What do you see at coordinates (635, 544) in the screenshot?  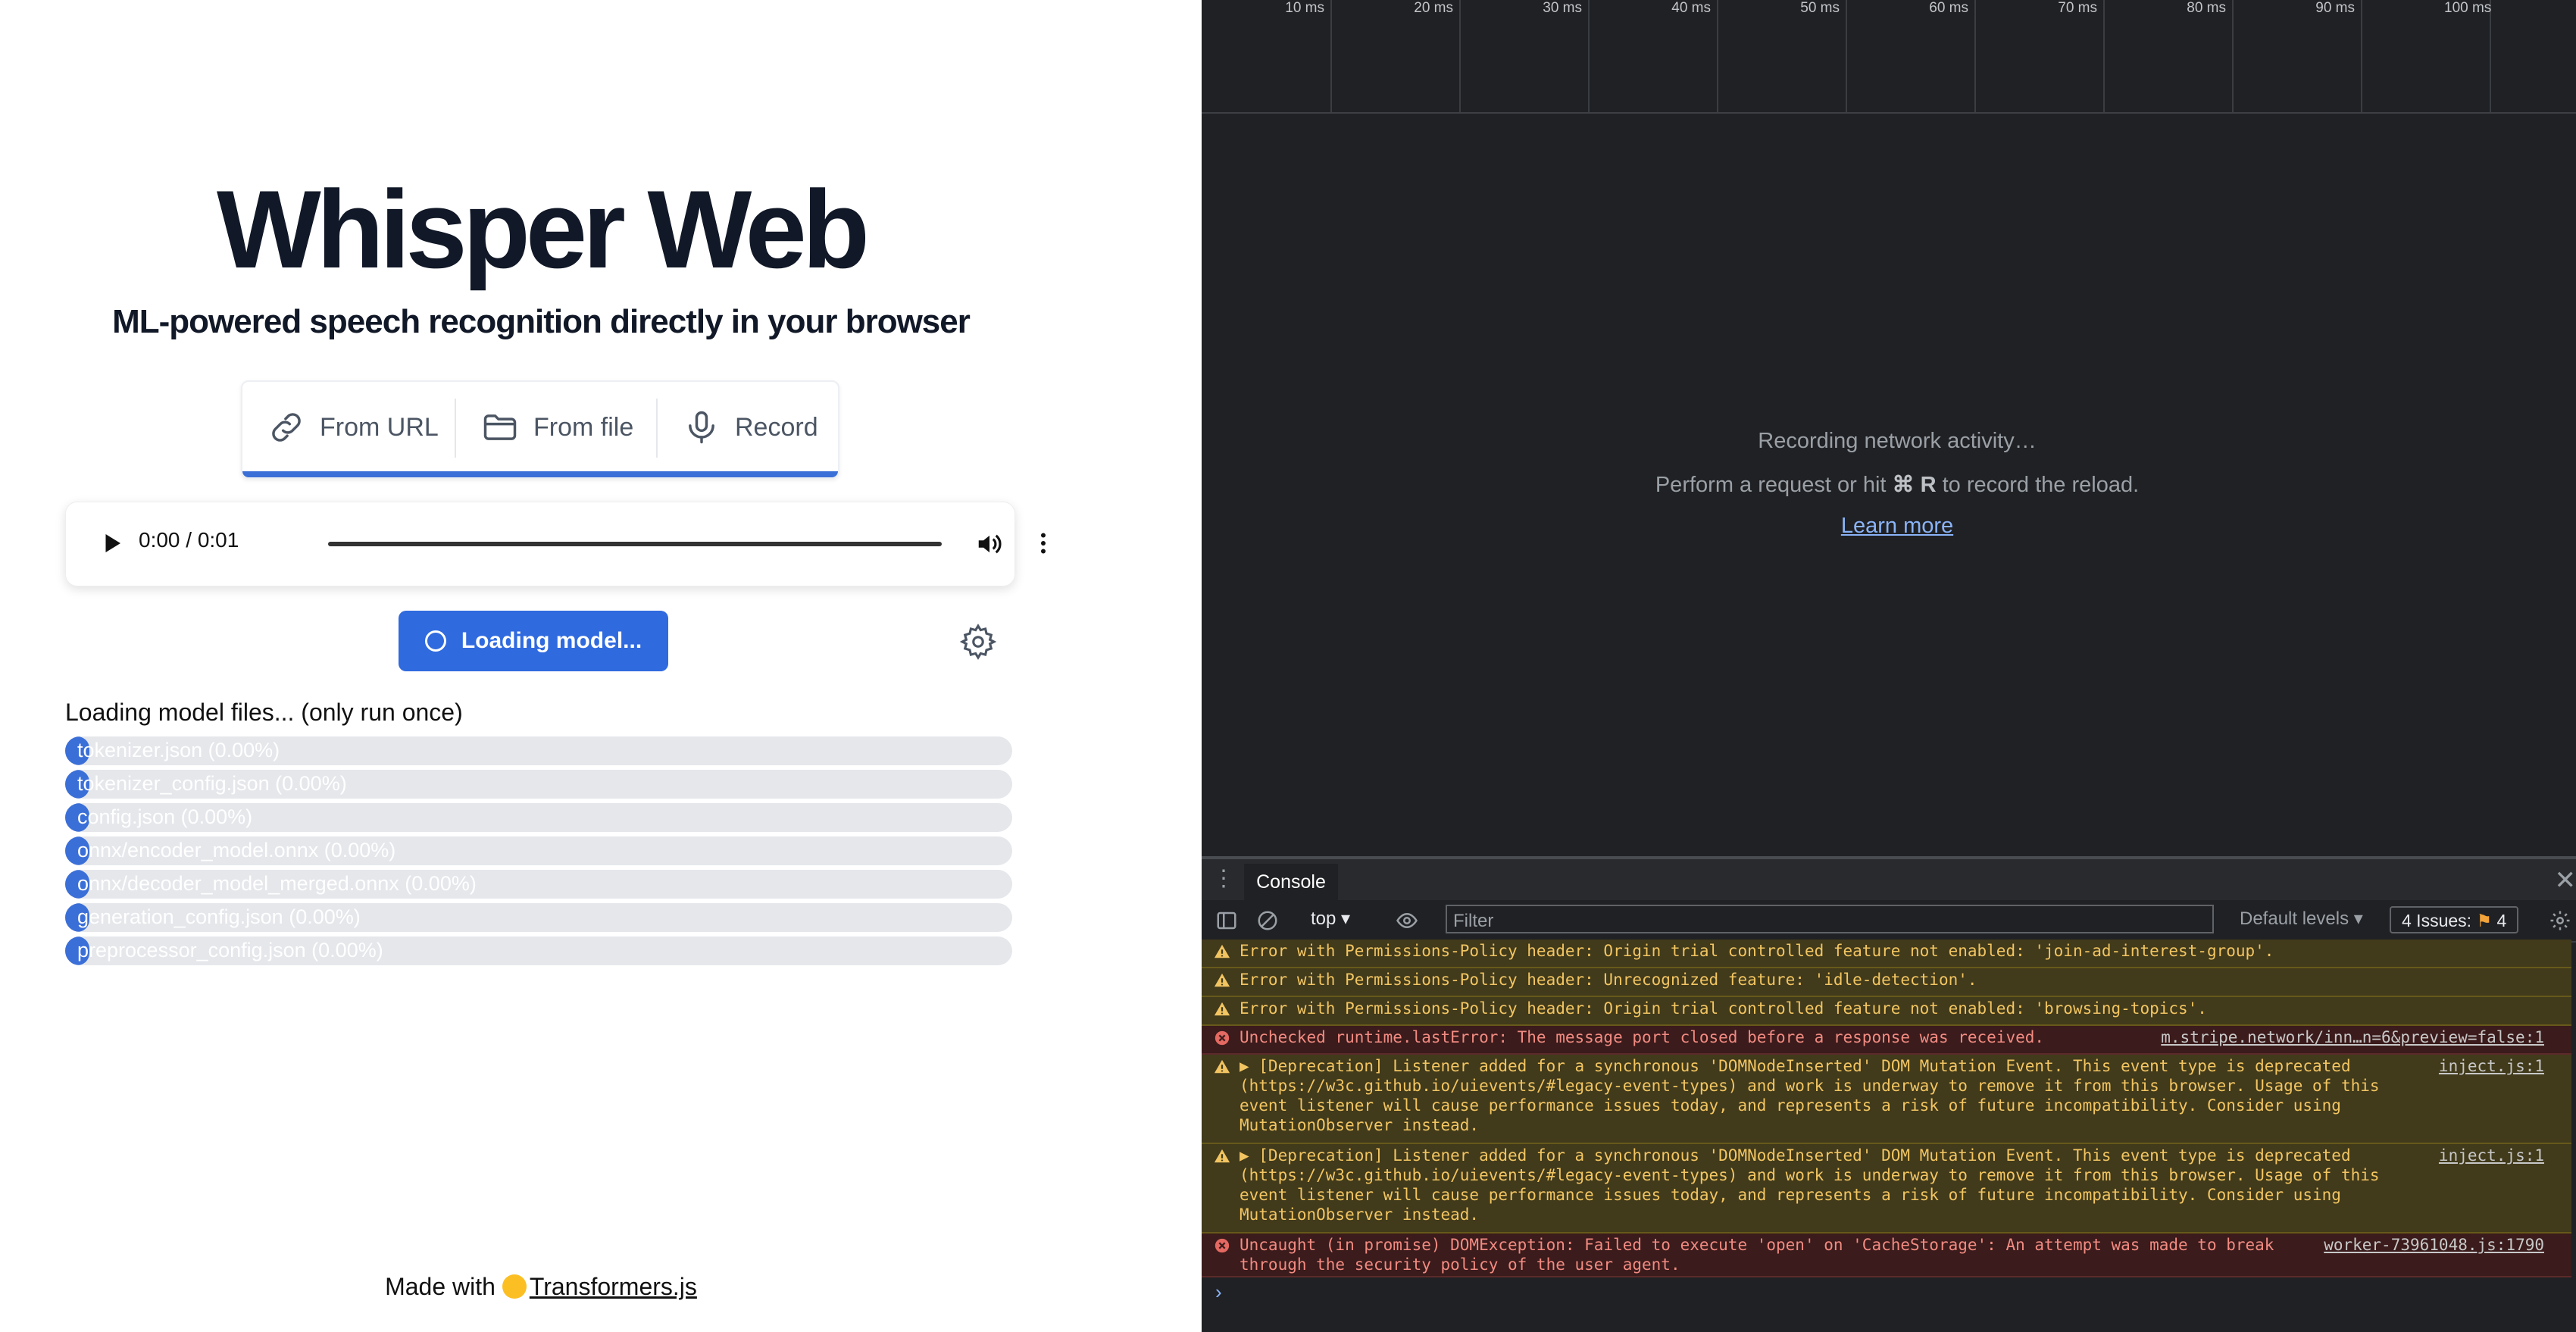 I see `audio-seek-bar` at bounding box center [635, 544].